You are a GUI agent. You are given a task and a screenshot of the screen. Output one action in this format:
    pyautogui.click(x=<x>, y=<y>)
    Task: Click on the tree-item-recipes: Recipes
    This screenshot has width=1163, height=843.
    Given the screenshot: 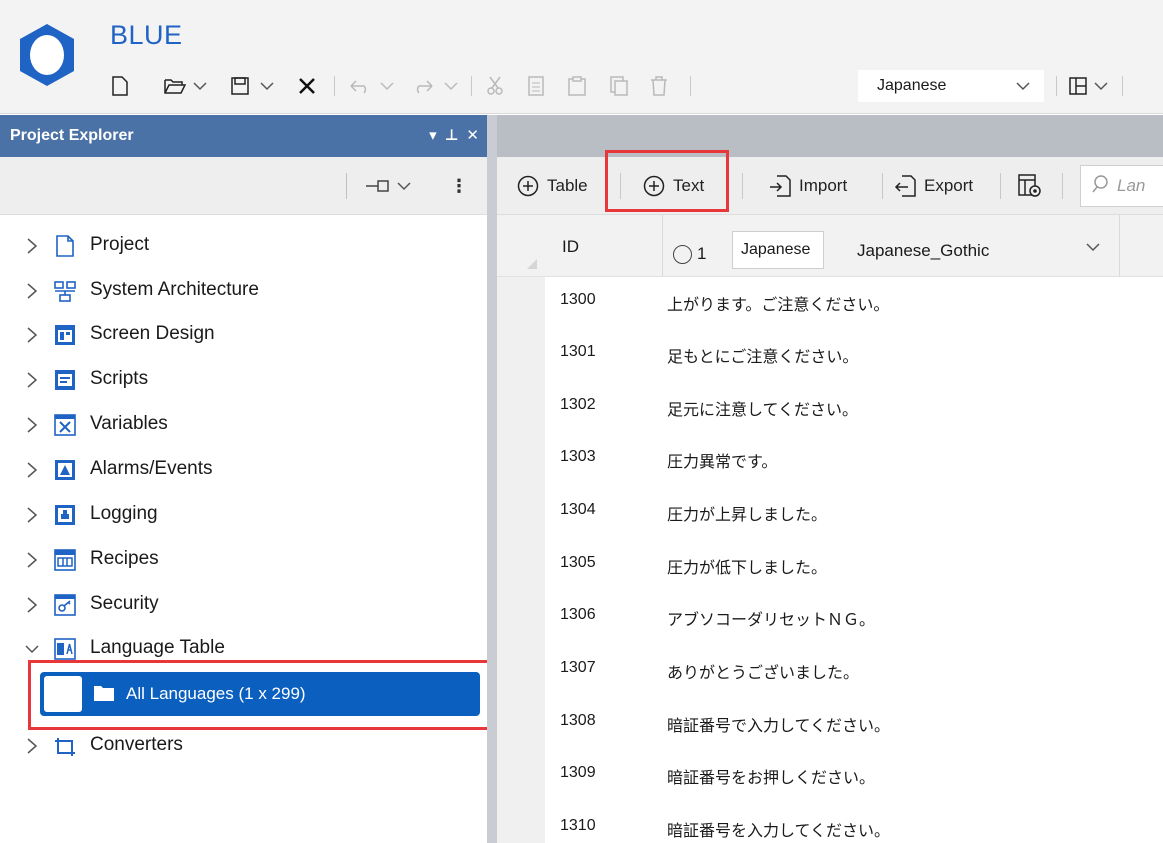 What is the action you would take?
    pyautogui.click(x=243, y=560)
    